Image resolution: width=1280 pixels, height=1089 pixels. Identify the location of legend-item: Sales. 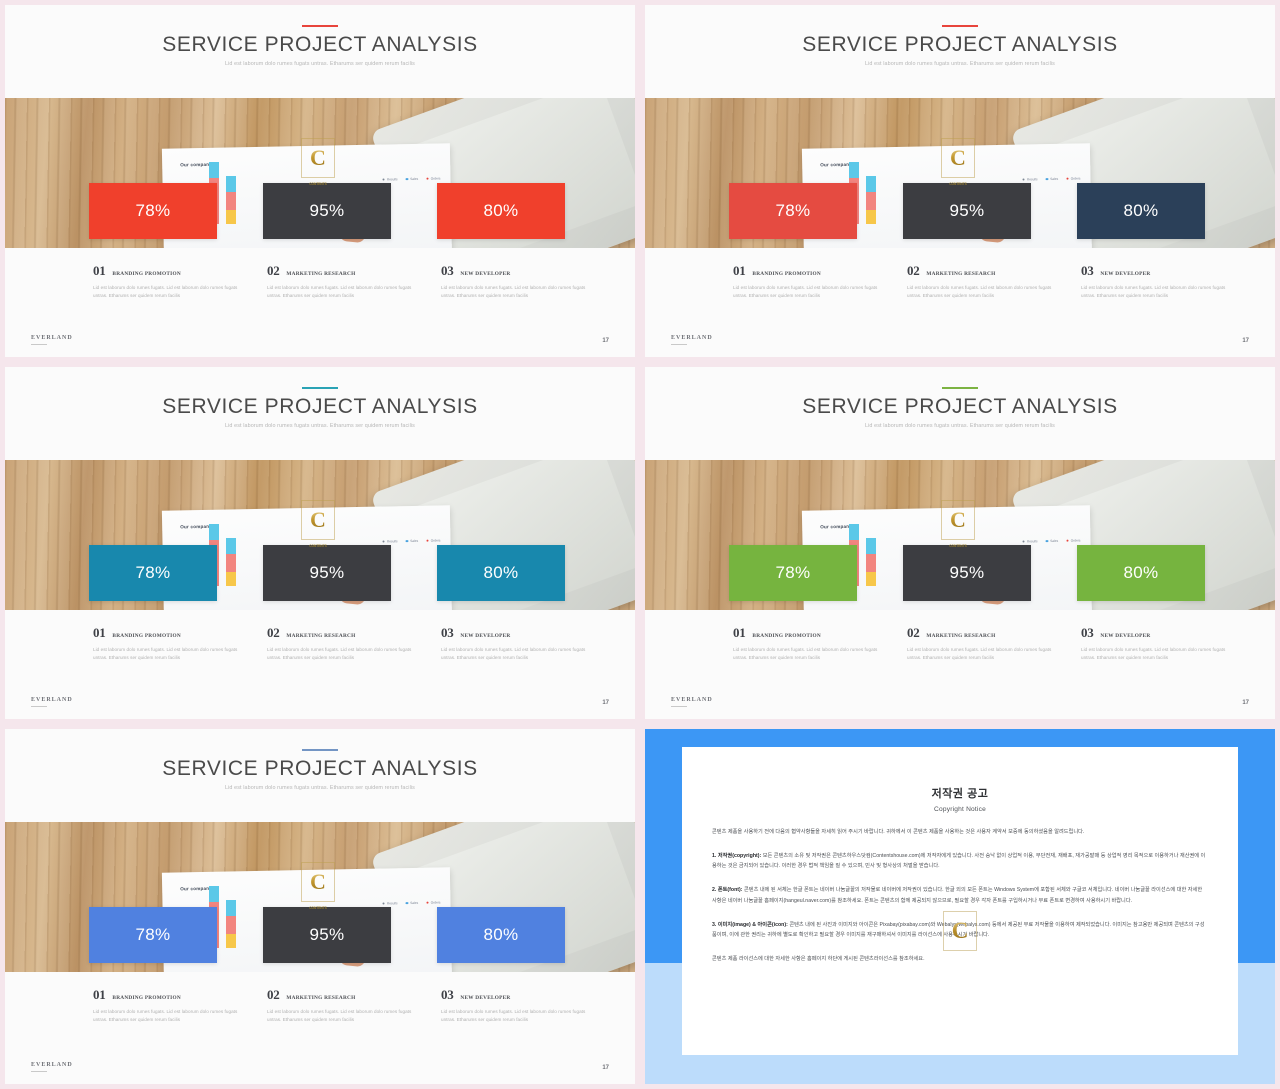
(412, 541).